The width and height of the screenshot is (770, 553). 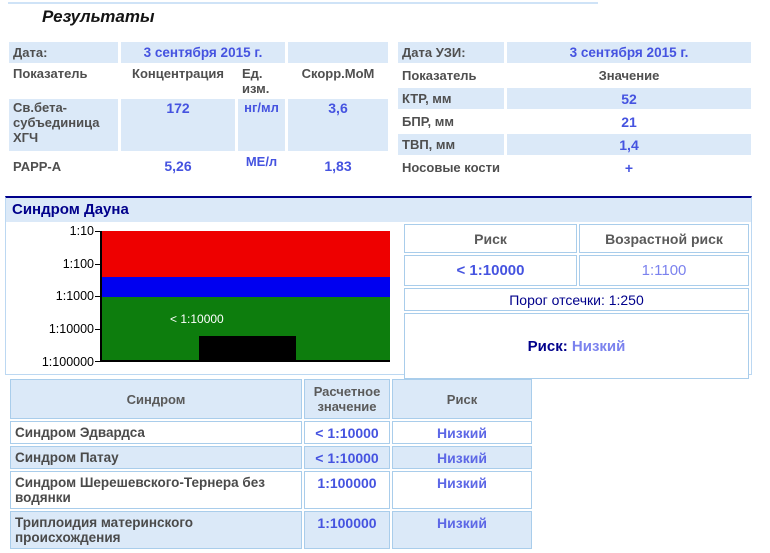 What do you see at coordinates (338, 125) in the screenshot?
I see `marker-mom: 3,6` at bounding box center [338, 125].